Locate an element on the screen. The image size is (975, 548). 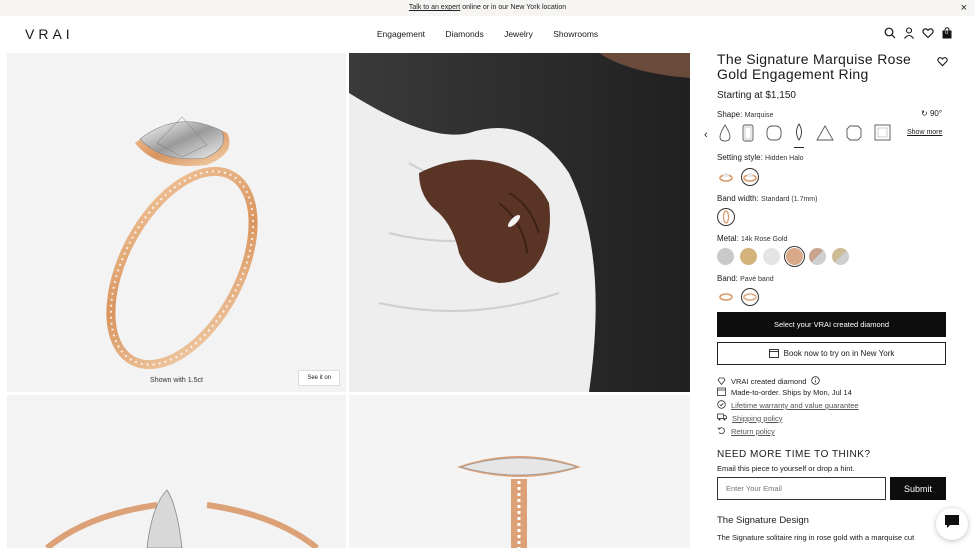
metal-swatch-rose-gold is located at coordinates (794, 256).